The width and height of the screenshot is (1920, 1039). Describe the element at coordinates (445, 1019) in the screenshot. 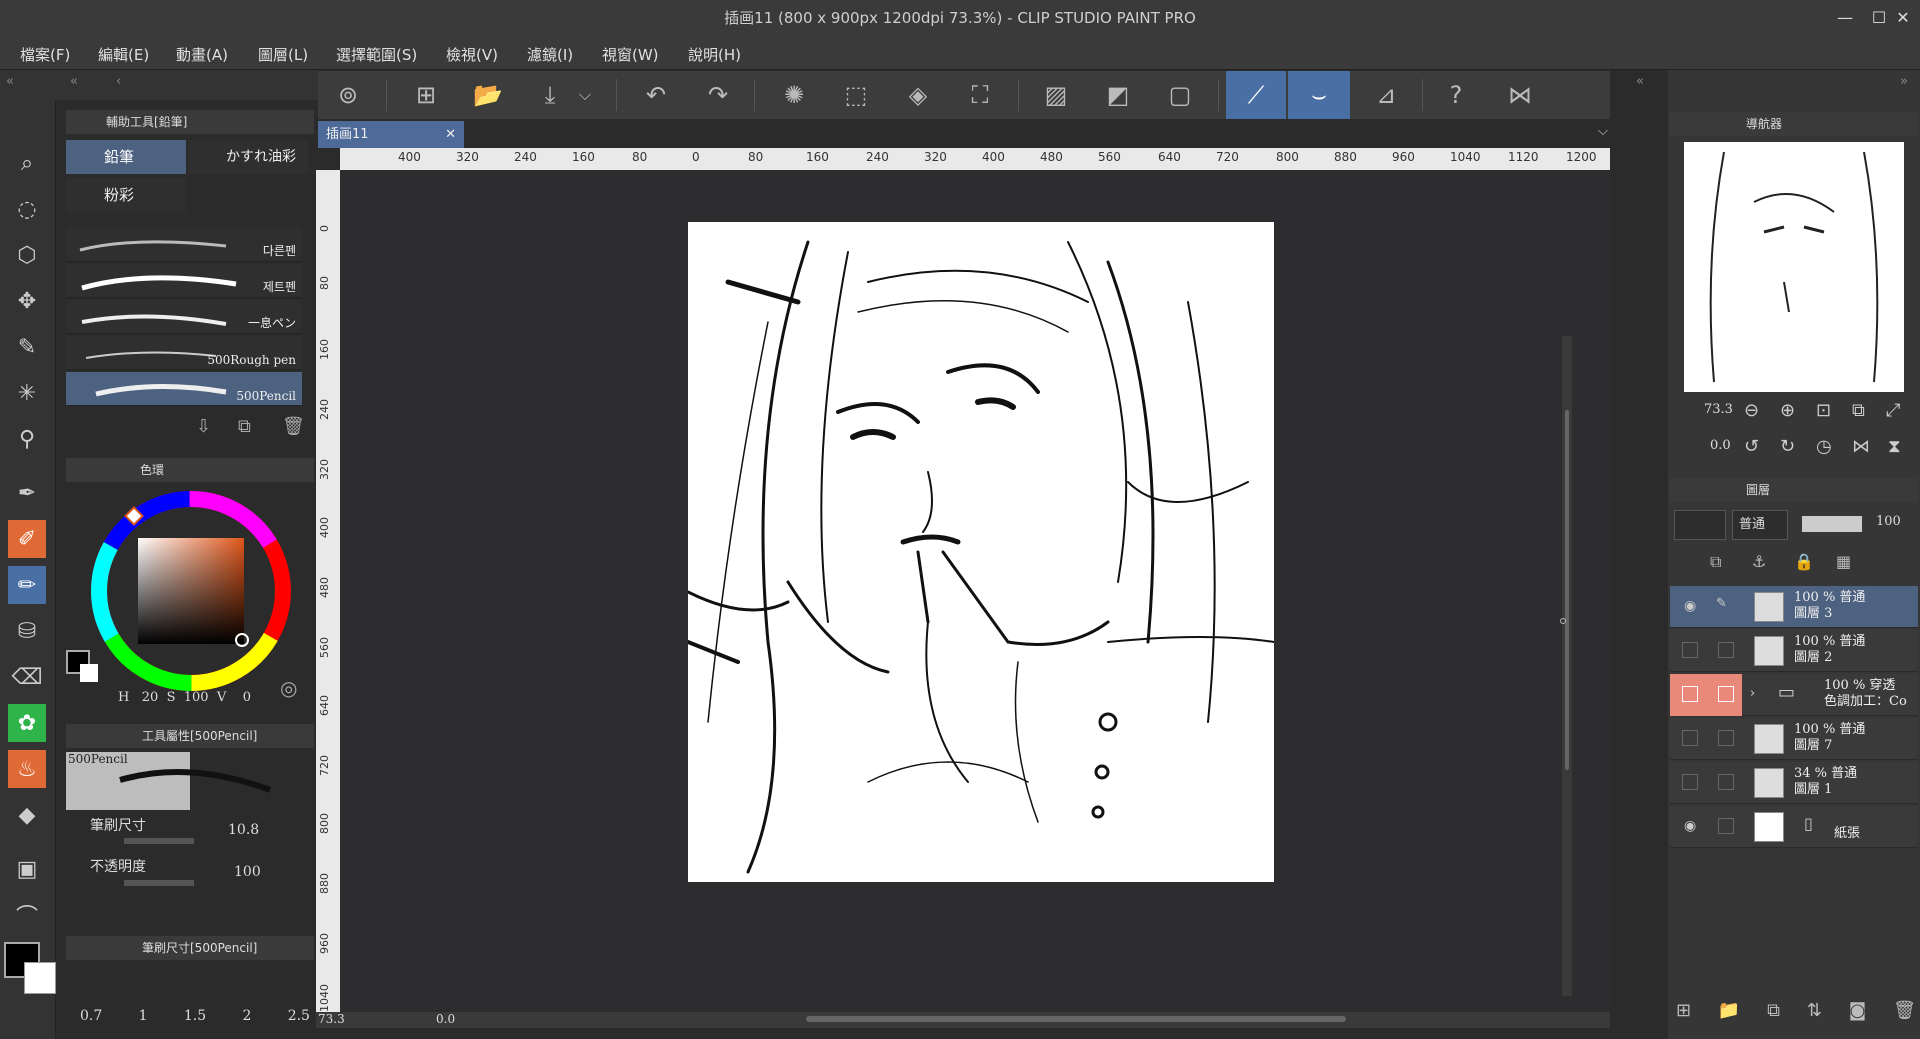

I see `status-rotation: 0.0` at that location.